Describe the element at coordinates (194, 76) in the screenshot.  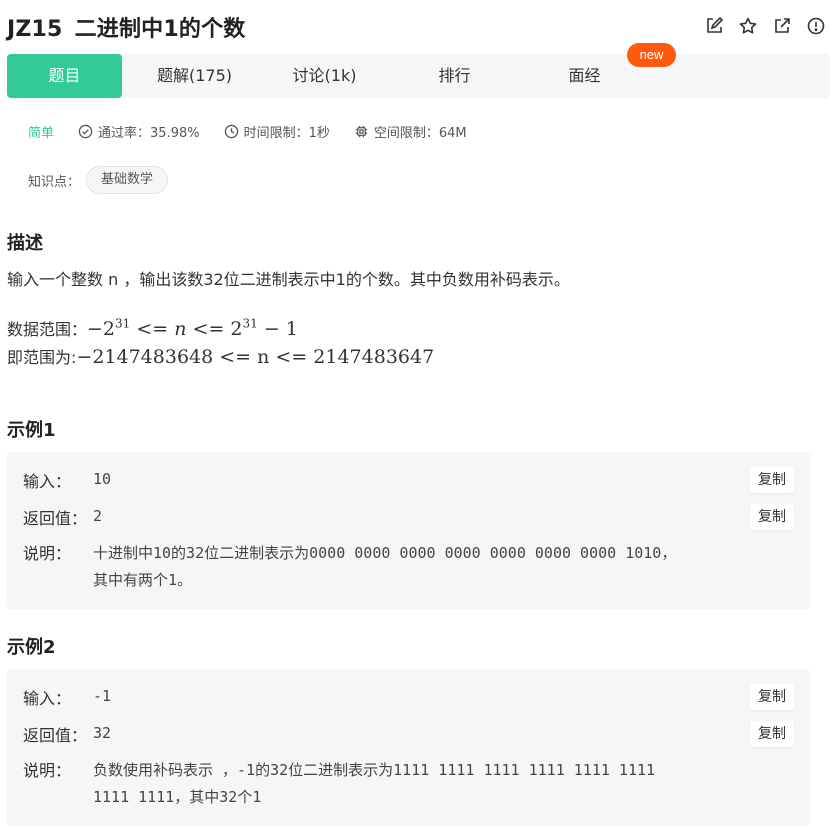
I see `tab-solutions: 题解(175)` at that location.